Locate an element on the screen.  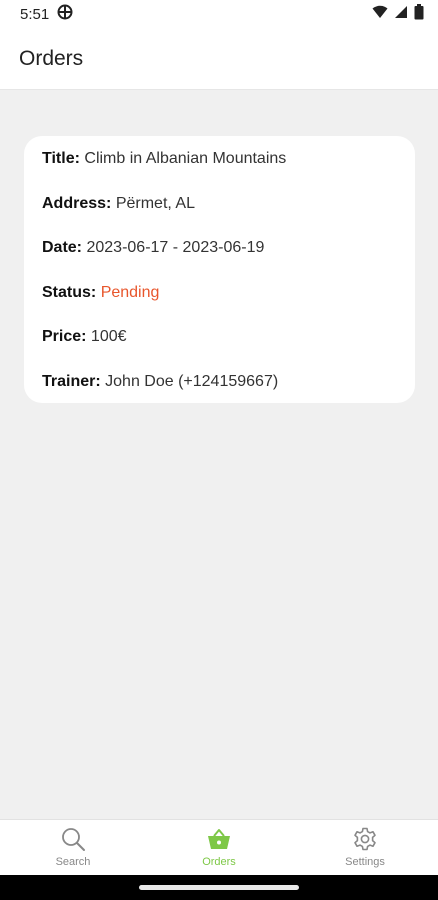
order-trainer-label: Trainer: is located at coordinates (71, 381).